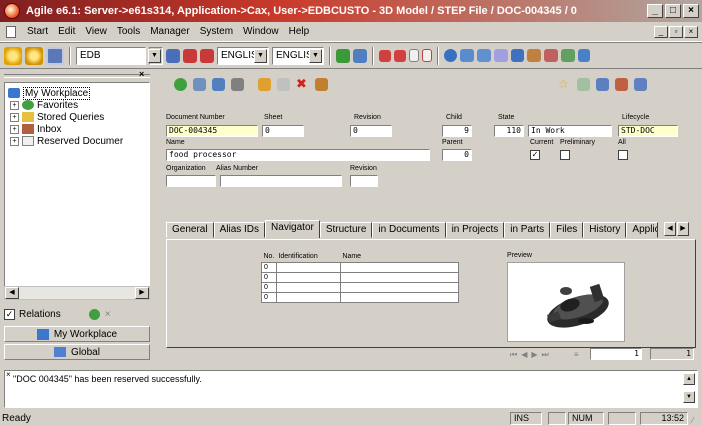 This screenshot has width=702, height=426. Describe the element at coordinates (173, 55) in the screenshot. I see `list-icon` at that location.